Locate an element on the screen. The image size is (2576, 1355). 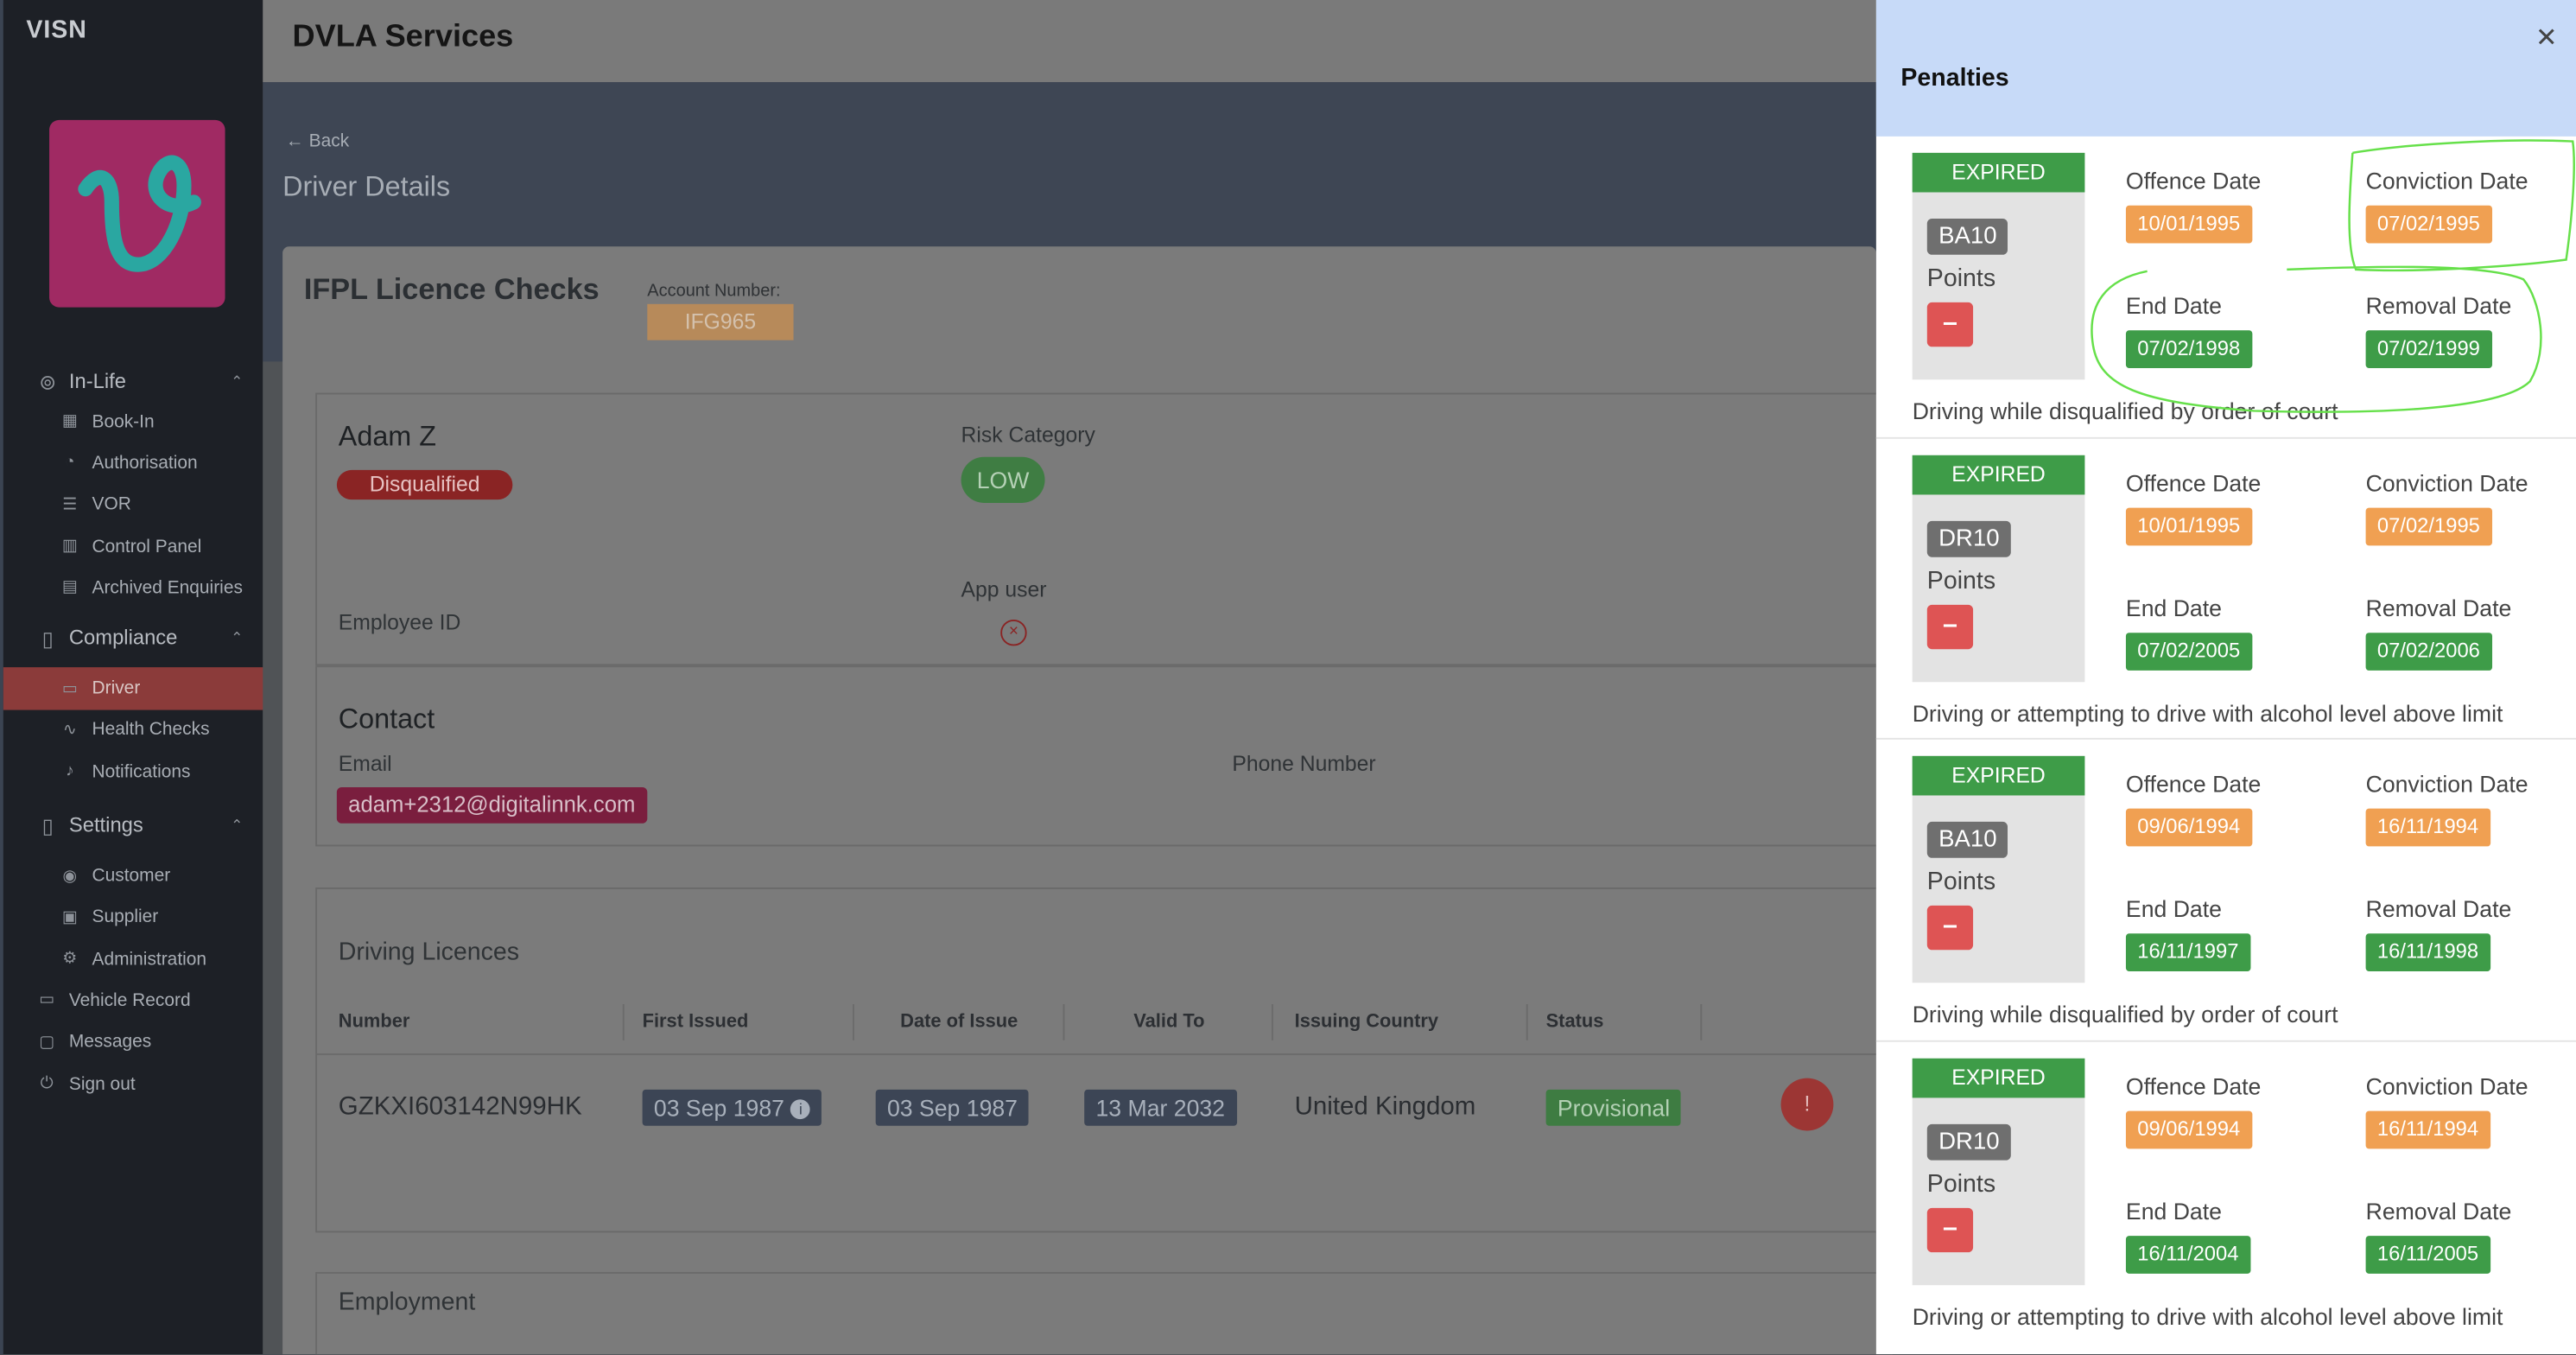
nav-item-vor: ☰ VOR is located at coordinates (134, 505).